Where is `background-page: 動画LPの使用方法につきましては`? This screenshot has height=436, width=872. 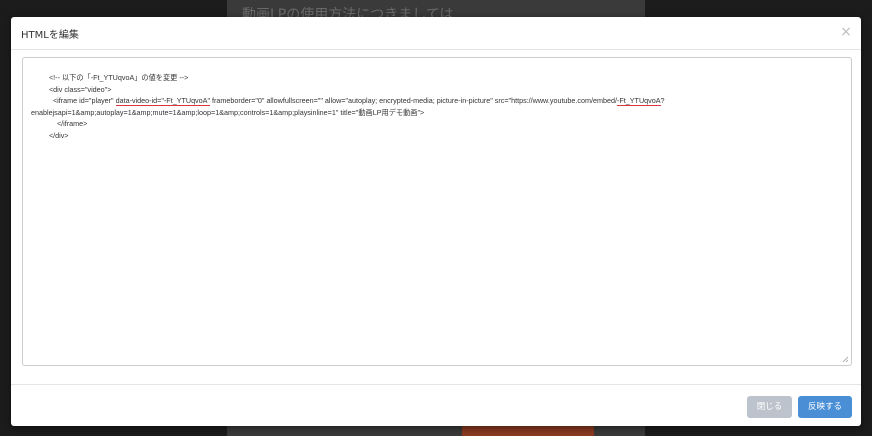 background-page: 動画LPの使用方法につきましては is located at coordinates (436, 9).